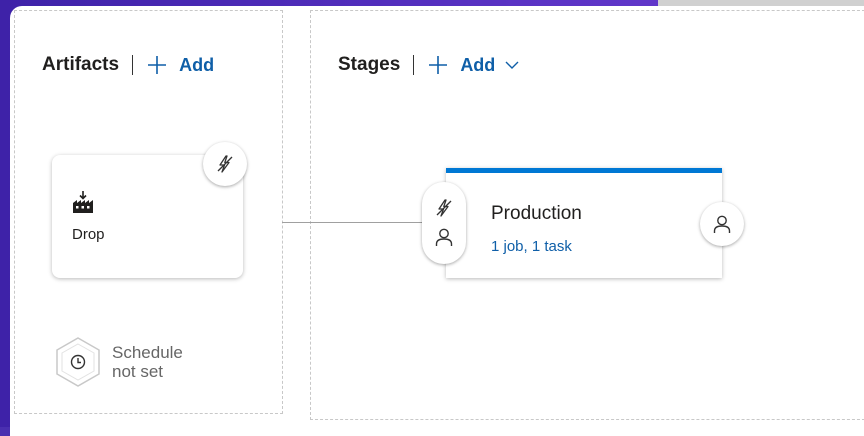  Describe the element at coordinates (444, 223) in the screenshot. I see `pre-deployment-conditions` at that location.